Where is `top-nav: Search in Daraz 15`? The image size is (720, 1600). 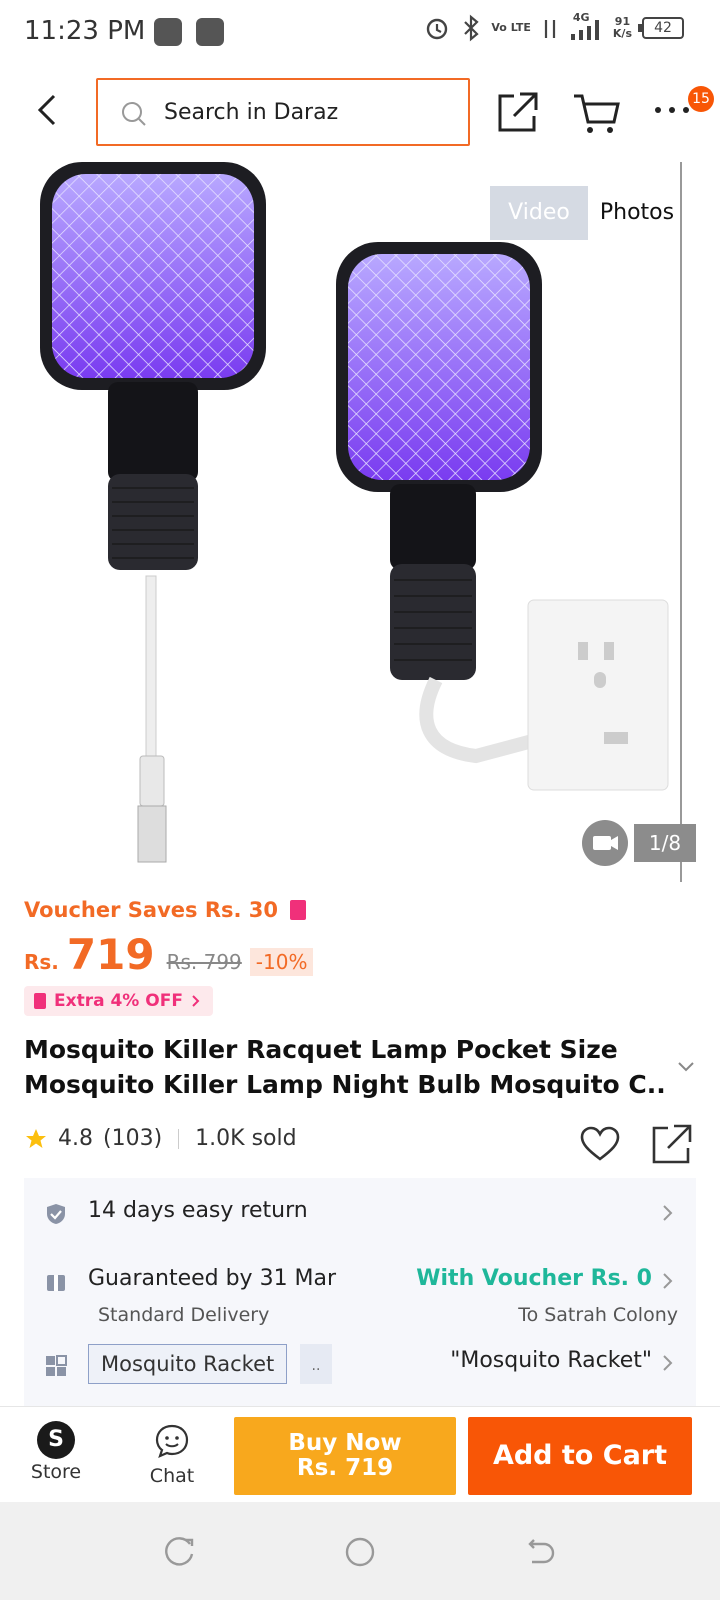
top-nav: Search in Daraz 15 is located at coordinates (360, 111).